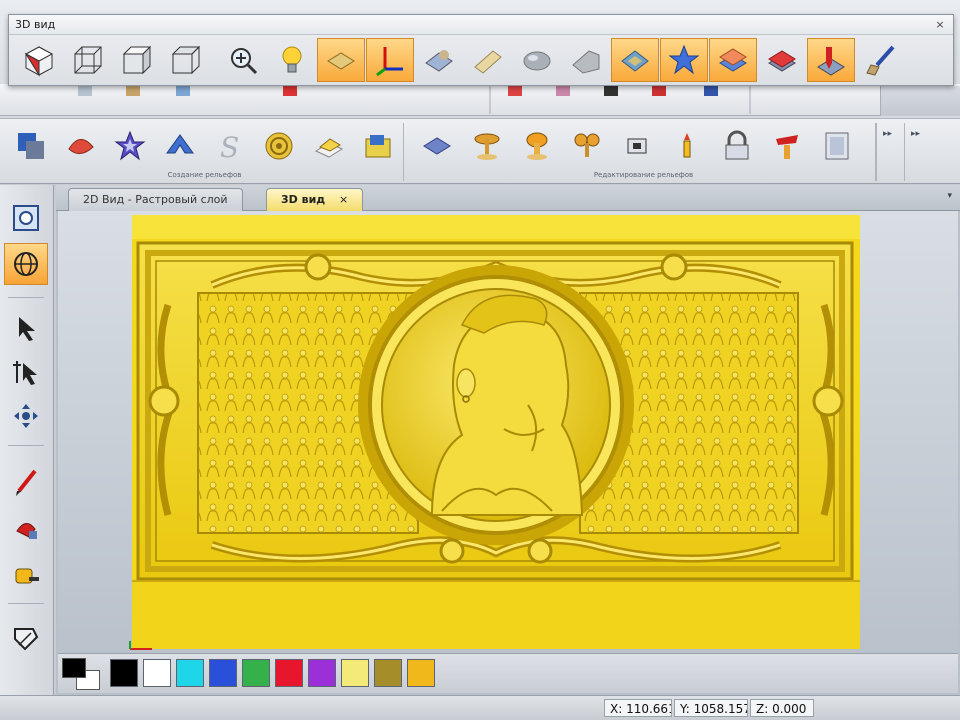  I want to click on toolpath-button, so click(831, 60).